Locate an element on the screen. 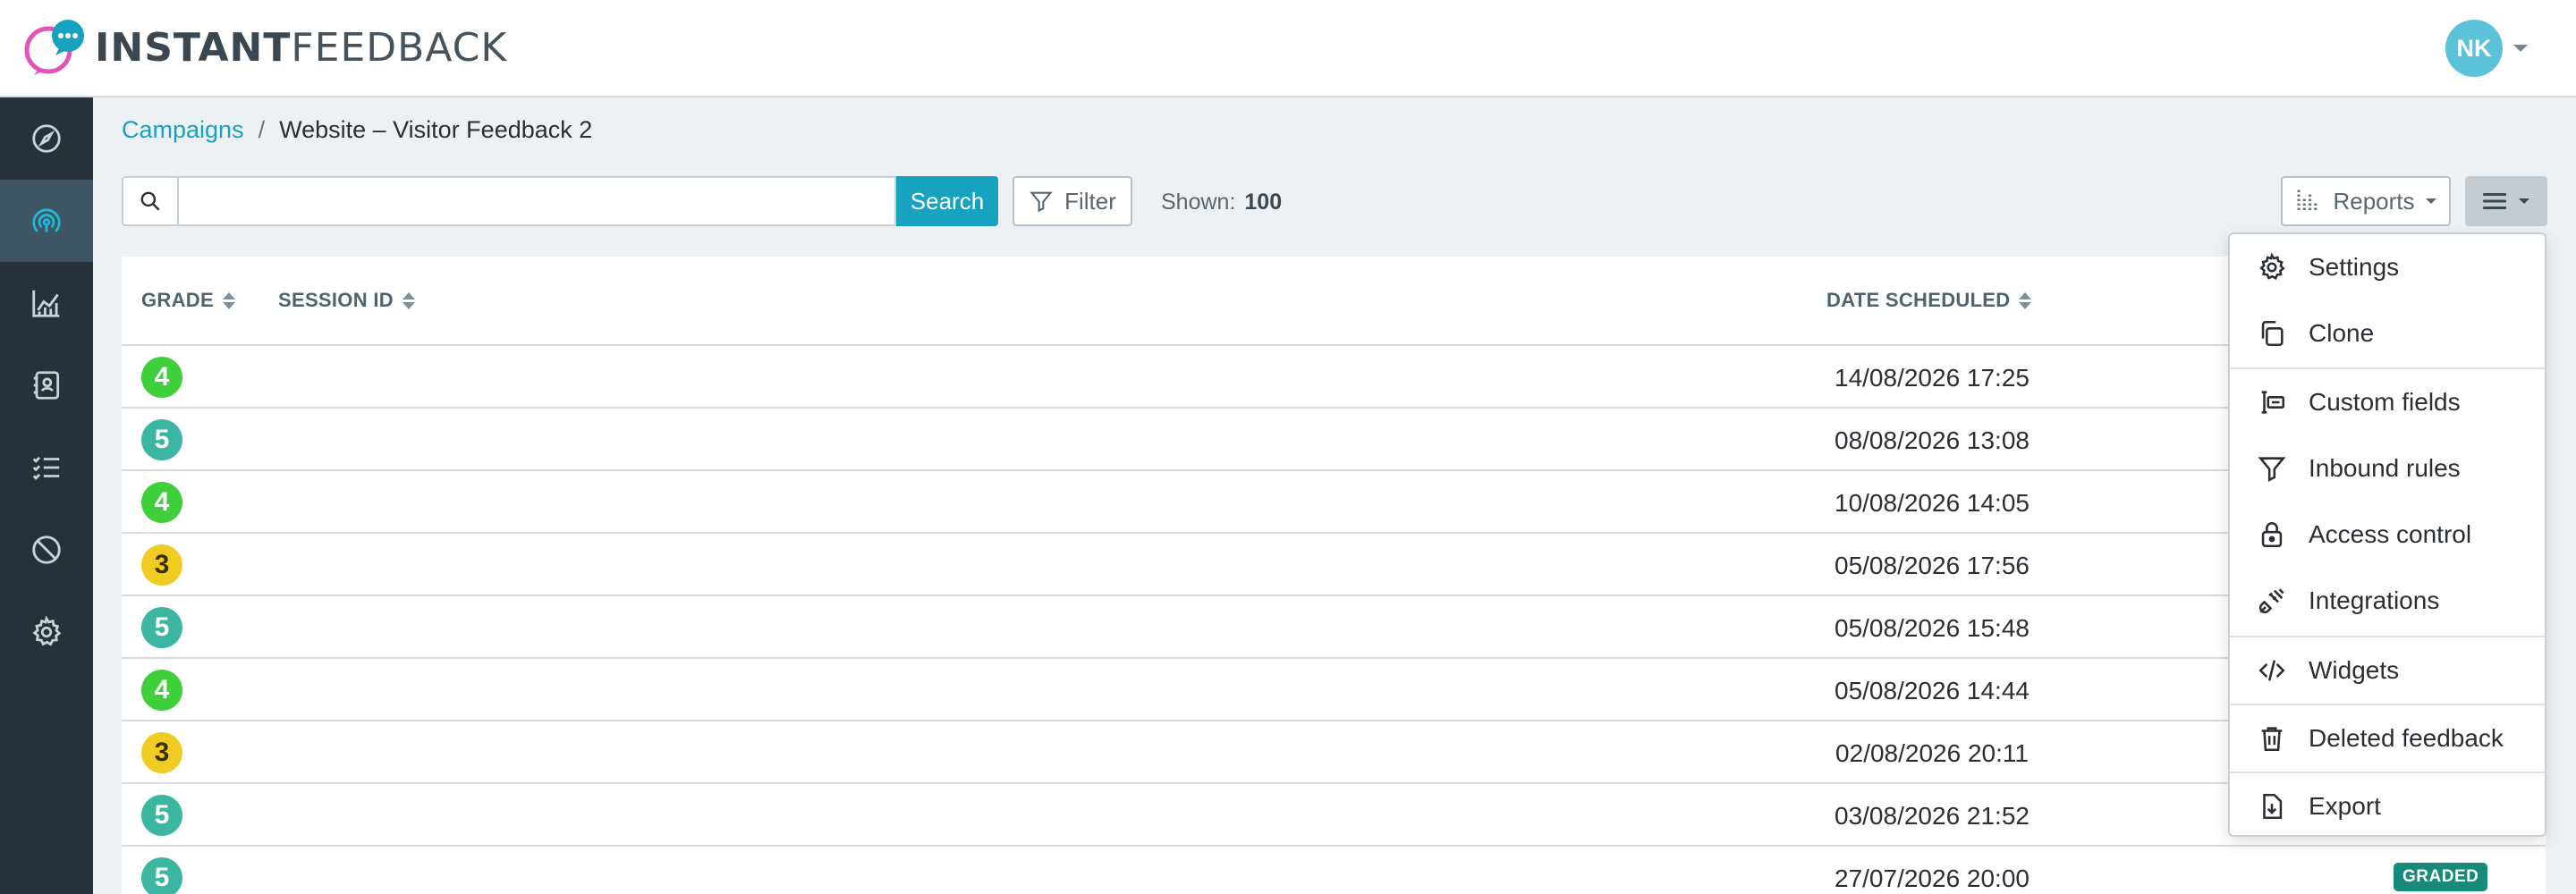 The image size is (2576, 894). reports-icon is located at coordinates (2307, 200).